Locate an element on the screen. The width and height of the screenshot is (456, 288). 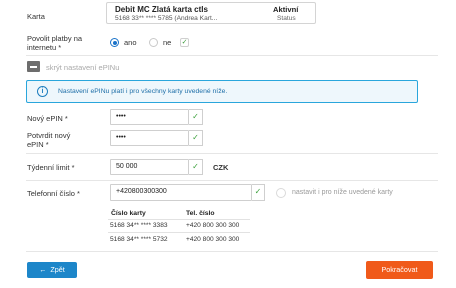
new-epin-label: Nový ePIN * is located at coordinates (47, 118).